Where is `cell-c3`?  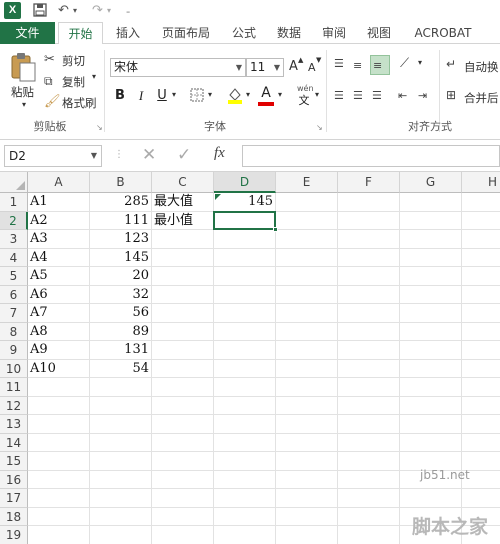 cell-c3 is located at coordinates (183, 239).